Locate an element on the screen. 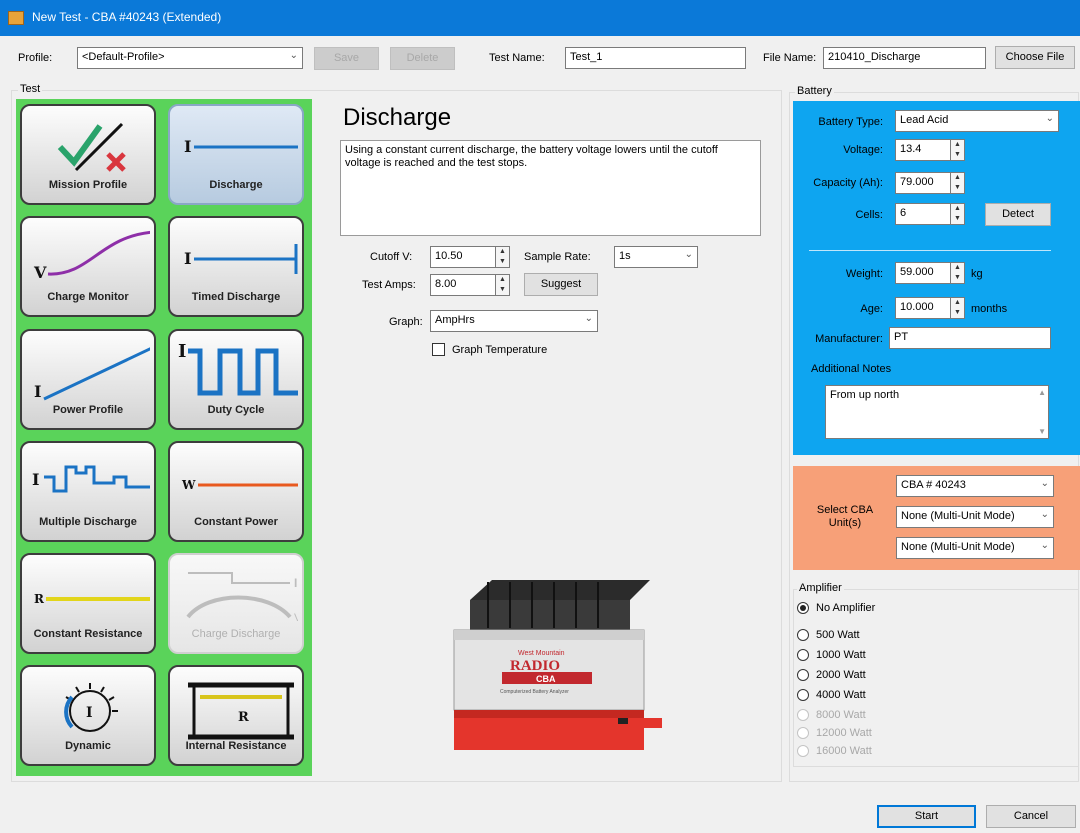  test-button-label: Multiple Discharge is located at coordinates (88, 522).